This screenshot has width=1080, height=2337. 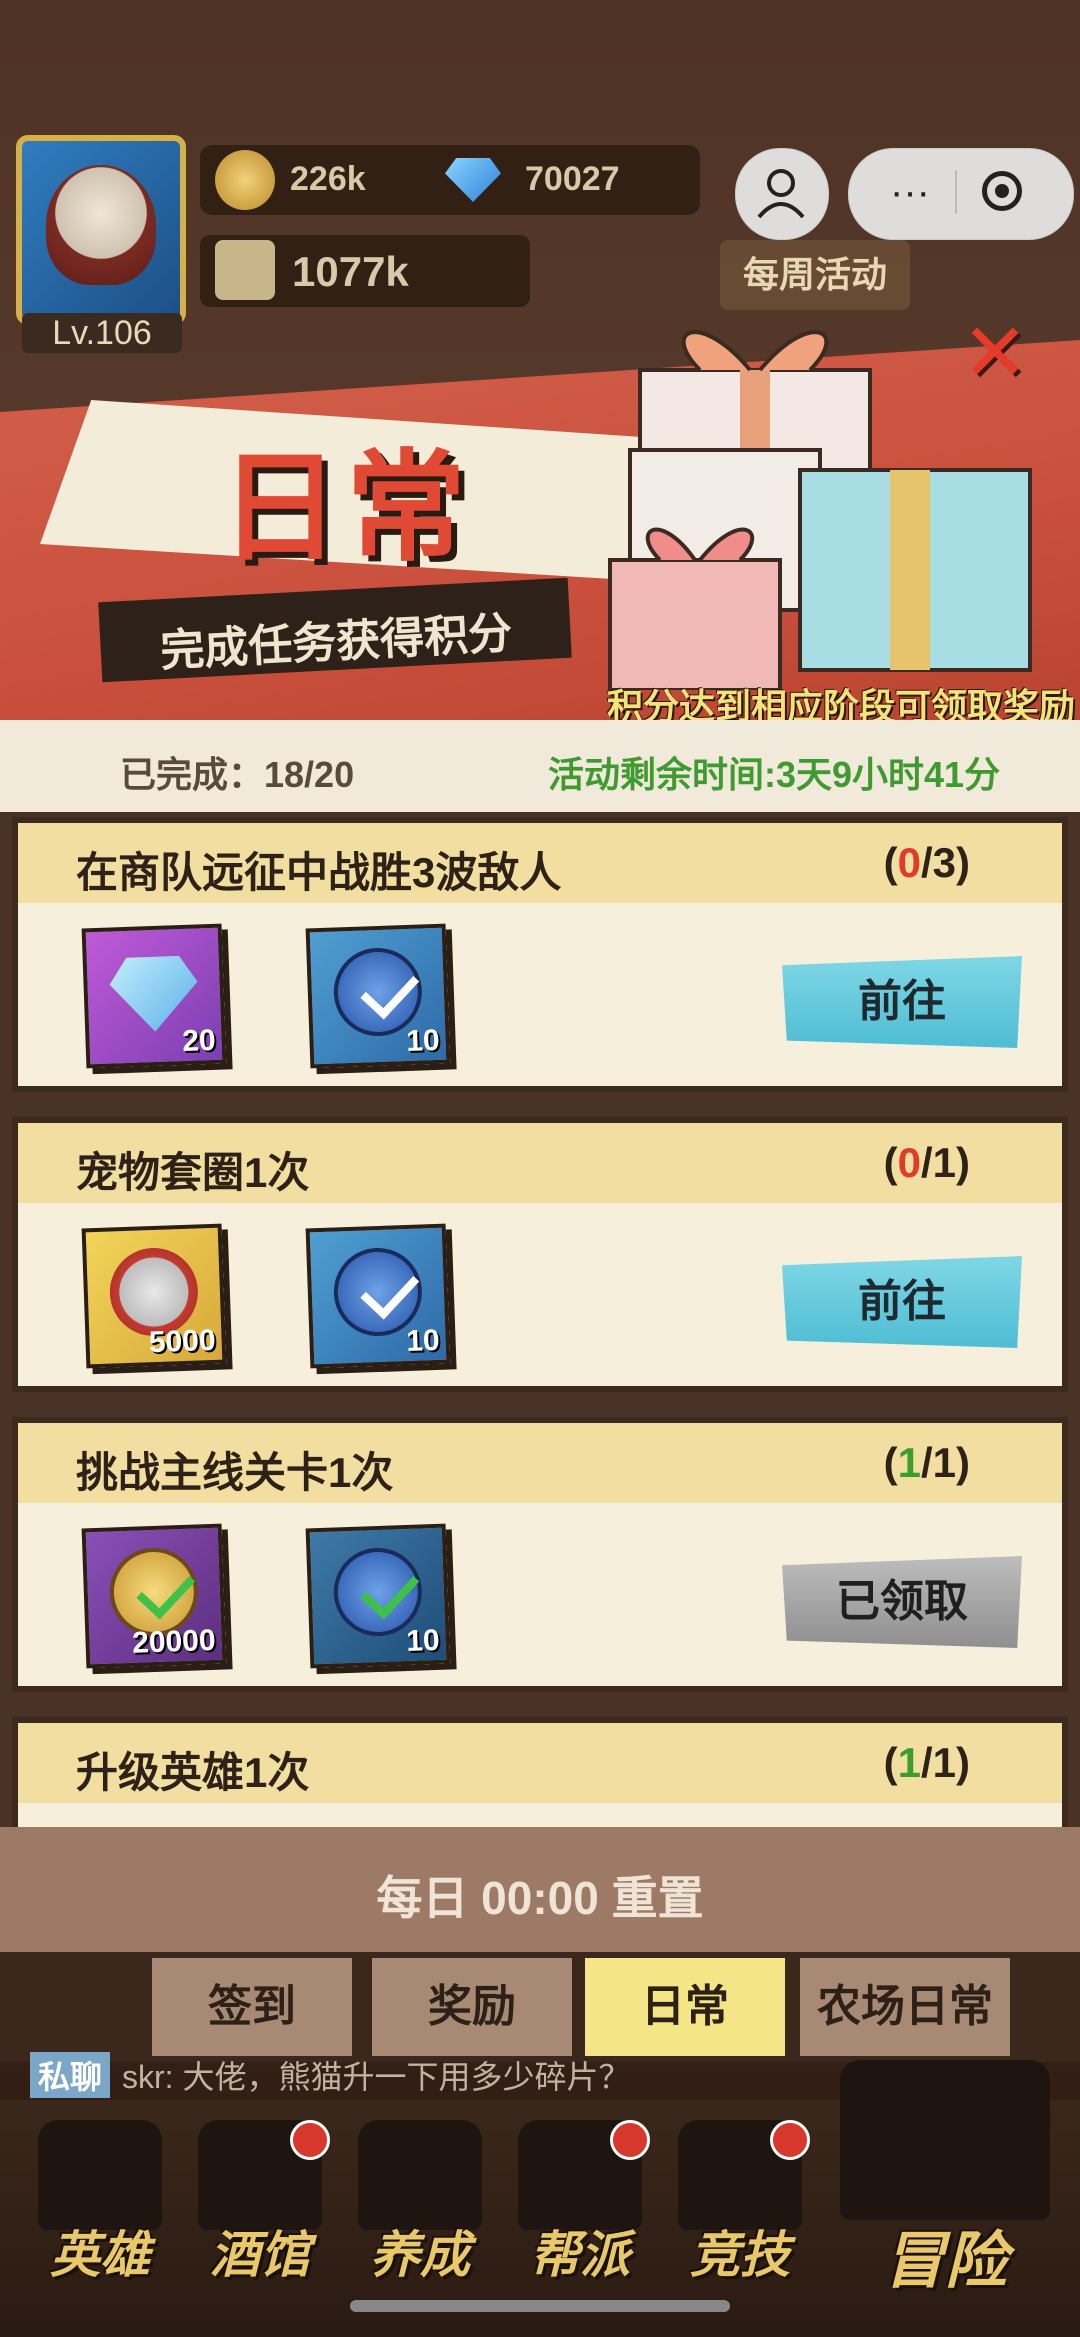 I want to click on page-title: 日常, so click(x=346, y=508).